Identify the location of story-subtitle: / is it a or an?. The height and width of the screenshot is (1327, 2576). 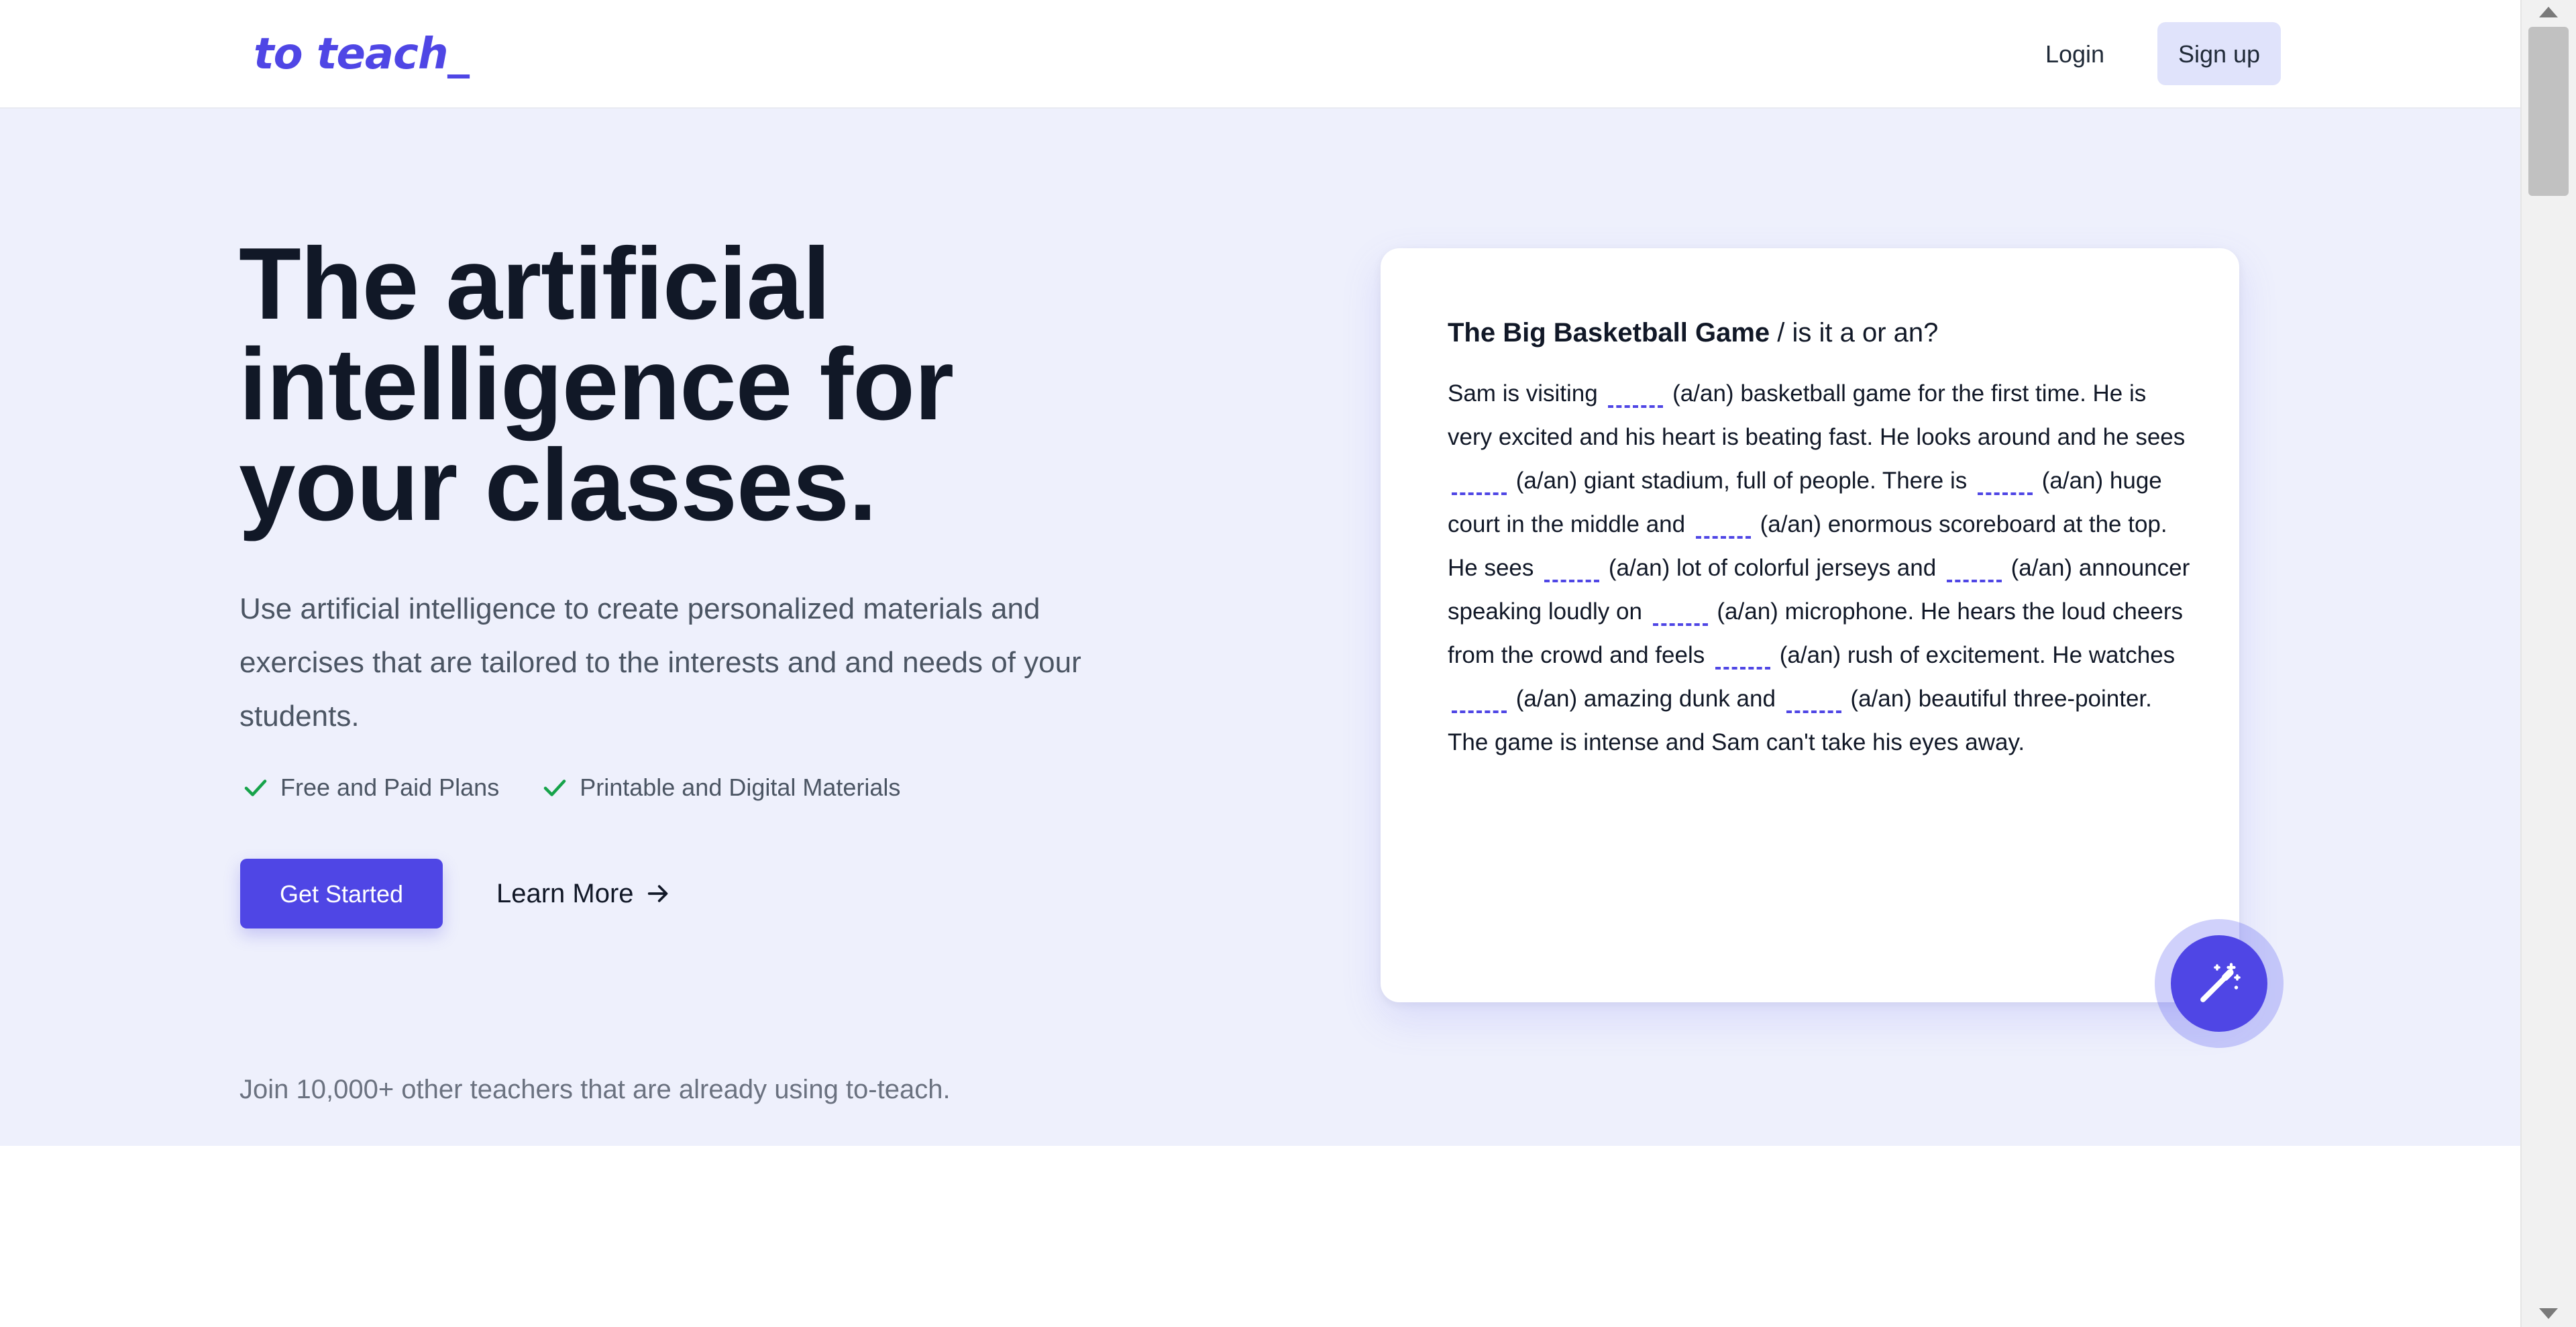
(1854, 333).